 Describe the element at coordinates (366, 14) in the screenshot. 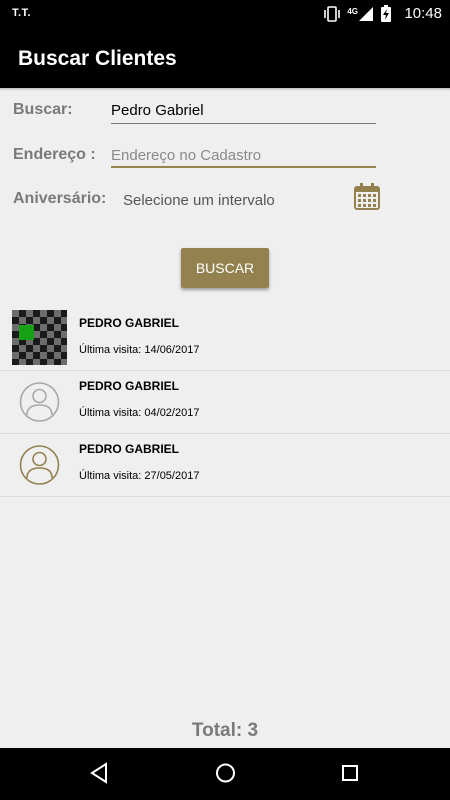

I see `signal-icon` at that location.